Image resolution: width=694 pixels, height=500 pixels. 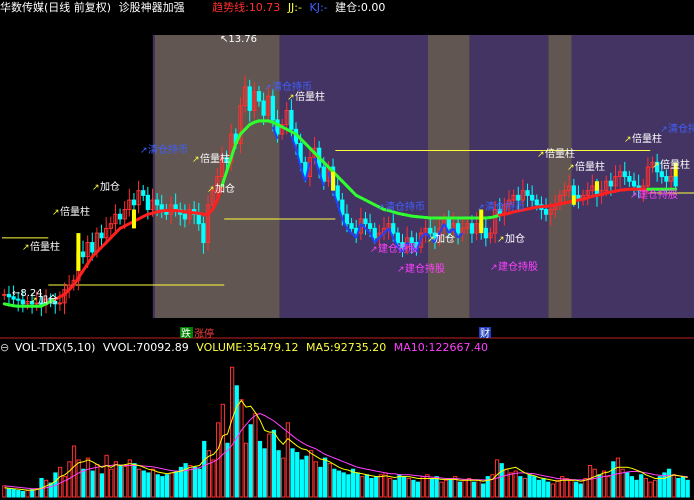 I want to click on finance-tag: 财, so click(x=485, y=333).